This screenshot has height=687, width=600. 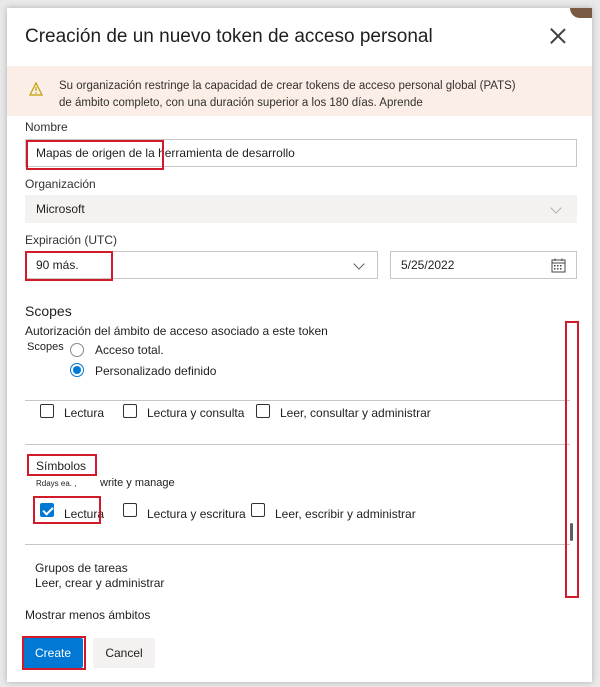 What do you see at coordinates (130, 411) in the screenshot?
I see `checkbox-read-query` at bounding box center [130, 411].